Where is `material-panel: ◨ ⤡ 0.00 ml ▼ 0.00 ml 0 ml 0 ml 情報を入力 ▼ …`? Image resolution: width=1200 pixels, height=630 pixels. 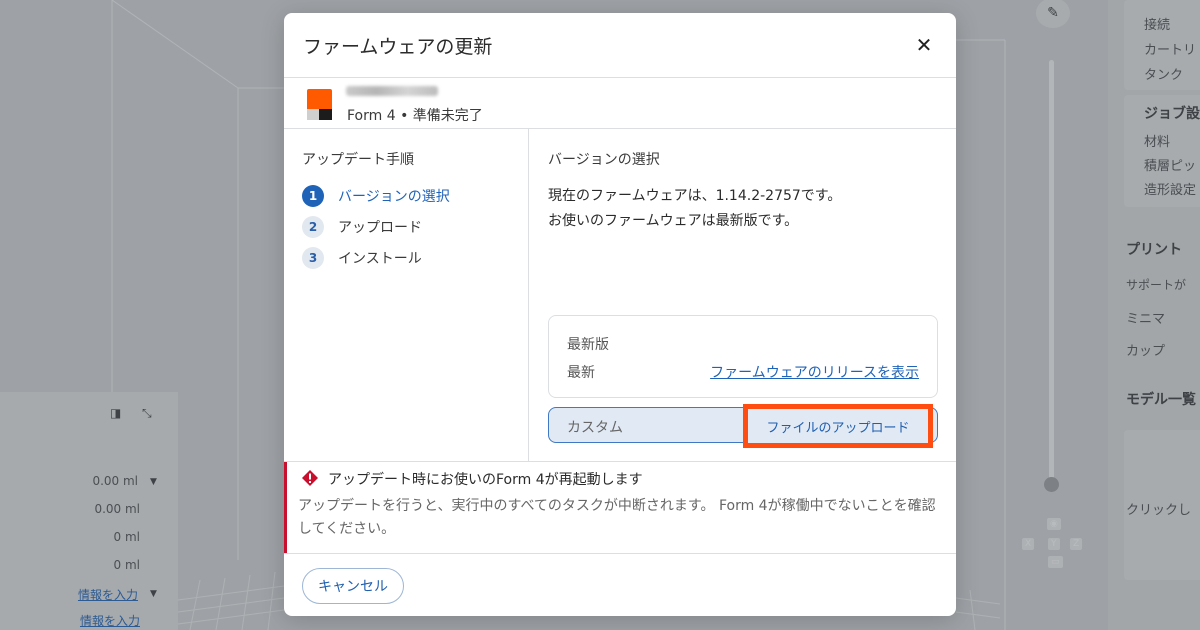 material-panel: ◨ ⤡ 0.00 ml ▼ 0.00 ml 0 ml 0 ml 情報を入力 ▼ … is located at coordinates (89, 511).